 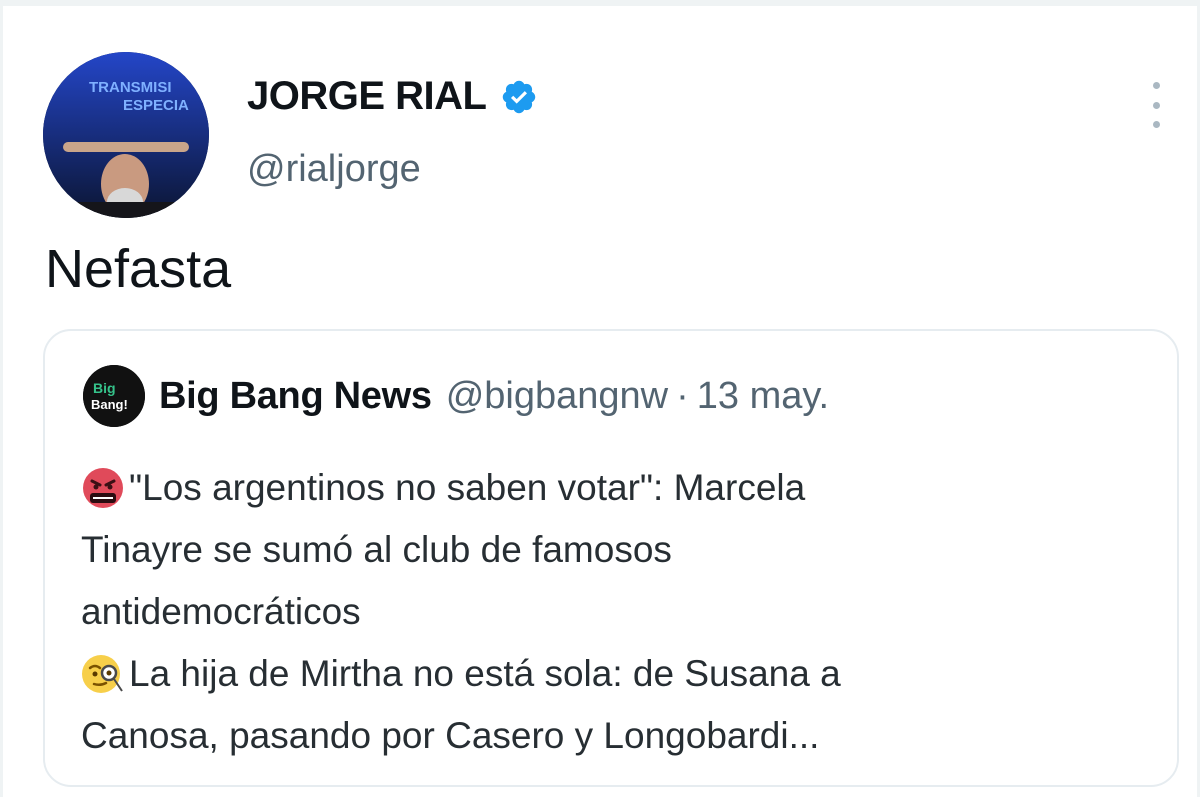 I want to click on verified-badge-icon, so click(x=519, y=96).